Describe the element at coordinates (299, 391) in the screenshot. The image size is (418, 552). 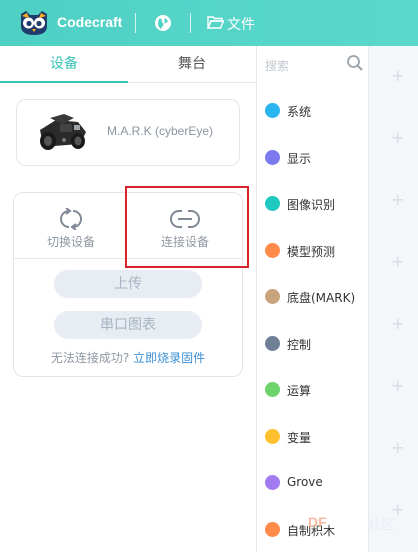
I see `category-label: 运算` at that location.